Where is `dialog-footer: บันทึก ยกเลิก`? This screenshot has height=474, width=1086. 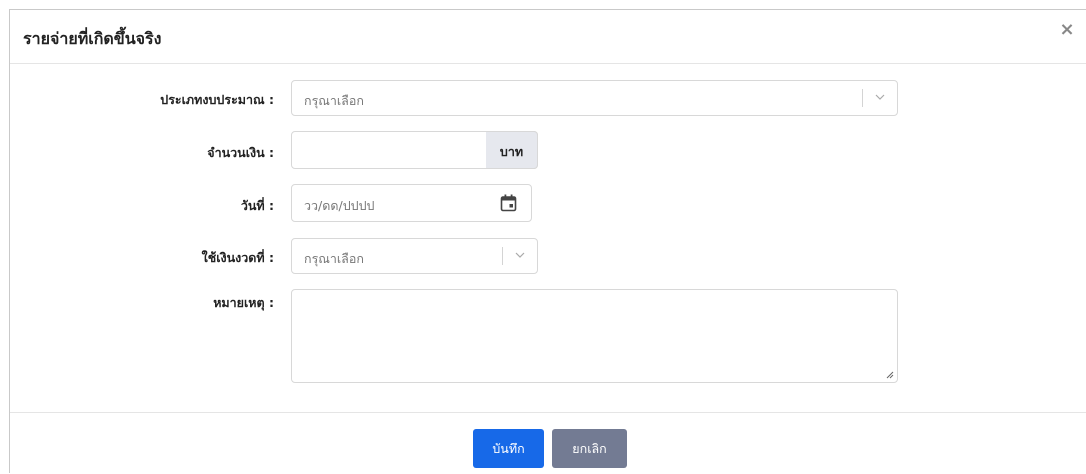
dialog-footer: บันทึก ยกเลิก is located at coordinates (548, 443).